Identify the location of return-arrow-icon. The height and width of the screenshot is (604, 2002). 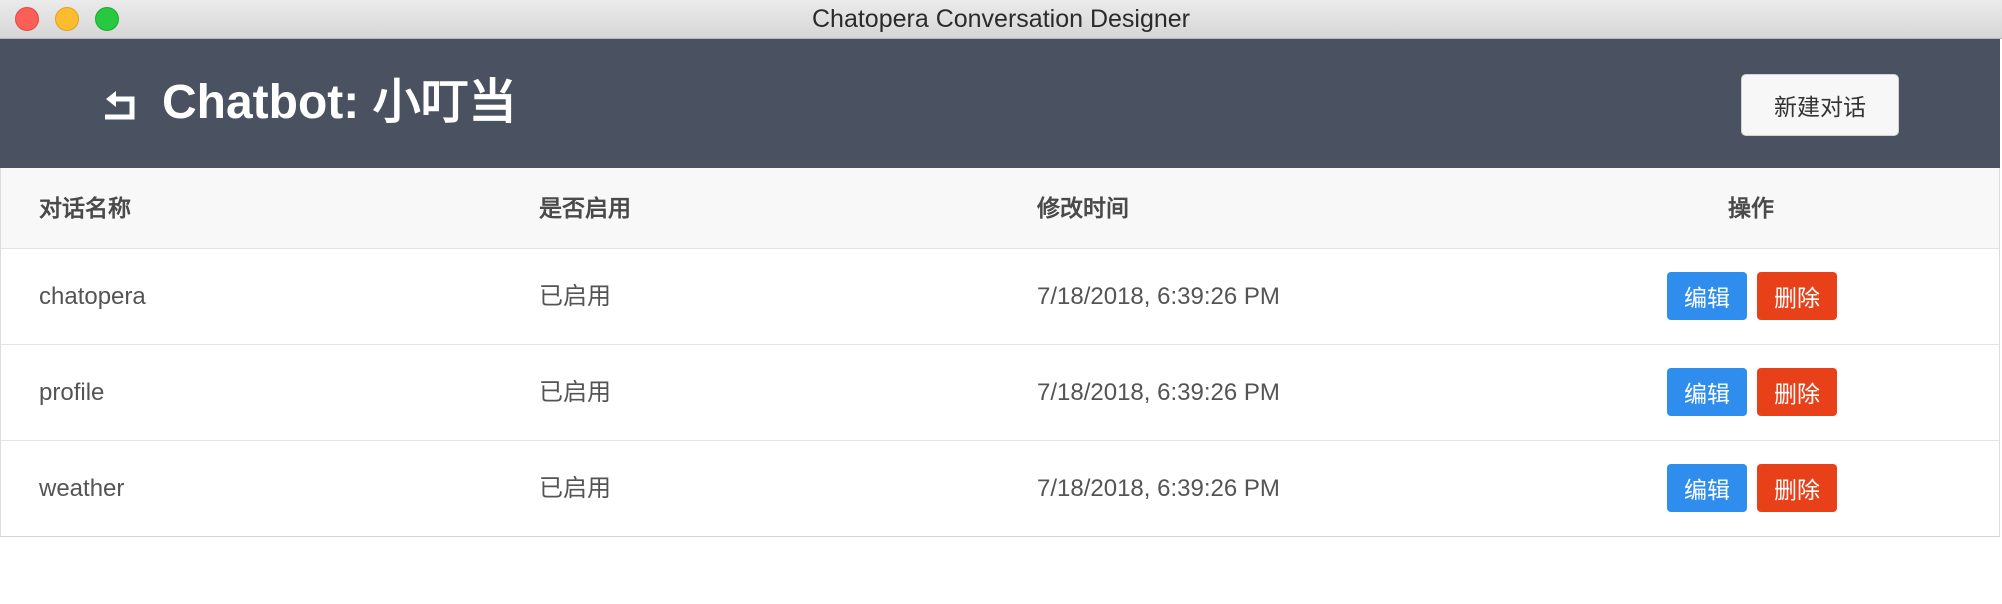
(120, 105).